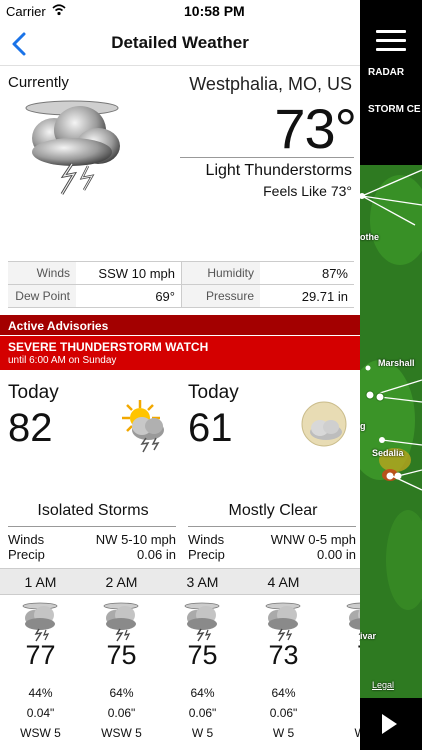 The height and width of the screenshot is (750, 422). What do you see at coordinates (394, 109) in the screenshot?
I see `storm-center-tab: STORM CE` at bounding box center [394, 109].